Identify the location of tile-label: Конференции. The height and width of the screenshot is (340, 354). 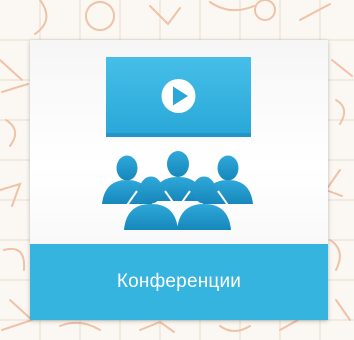
(179, 281).